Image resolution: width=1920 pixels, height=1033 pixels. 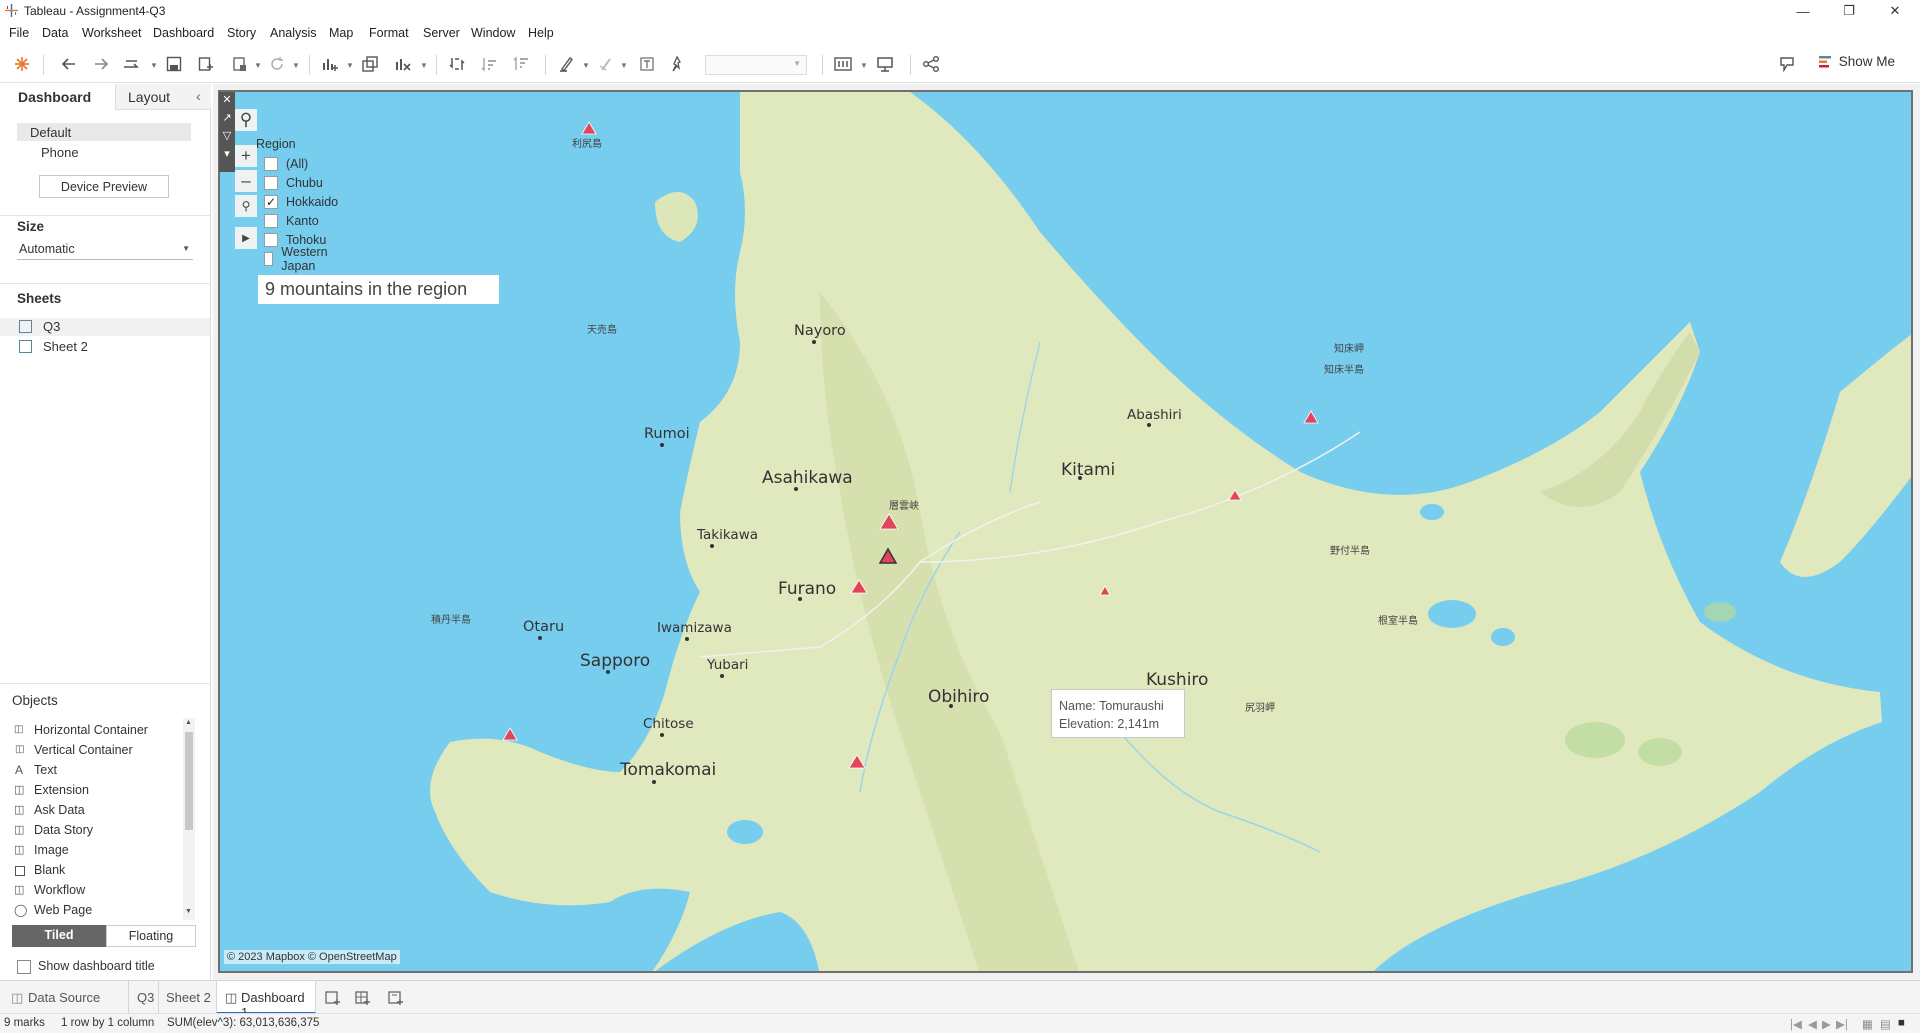 I want to click on tab-q3: Q3, so click(x=143, y=997).